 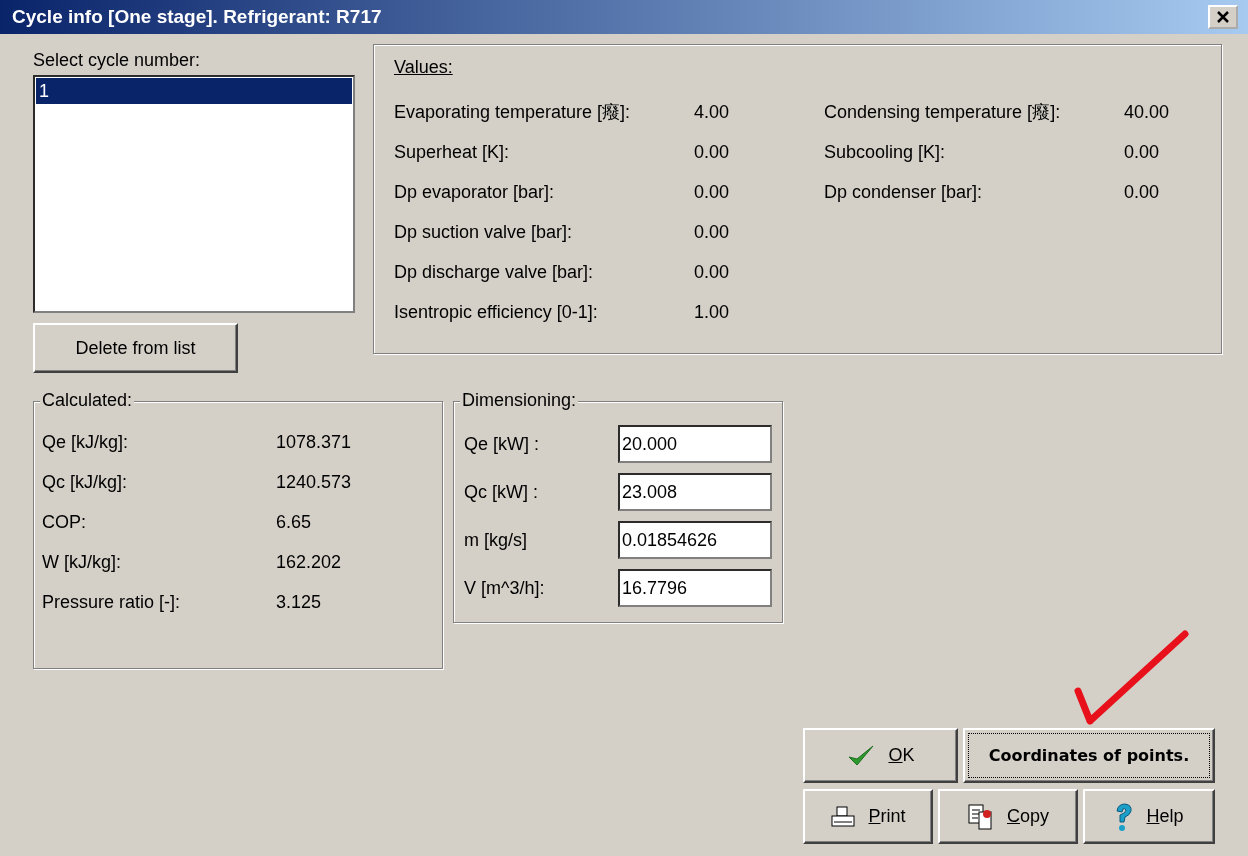 I want to click on value-text: 4.00, so click(x=712, y=112).